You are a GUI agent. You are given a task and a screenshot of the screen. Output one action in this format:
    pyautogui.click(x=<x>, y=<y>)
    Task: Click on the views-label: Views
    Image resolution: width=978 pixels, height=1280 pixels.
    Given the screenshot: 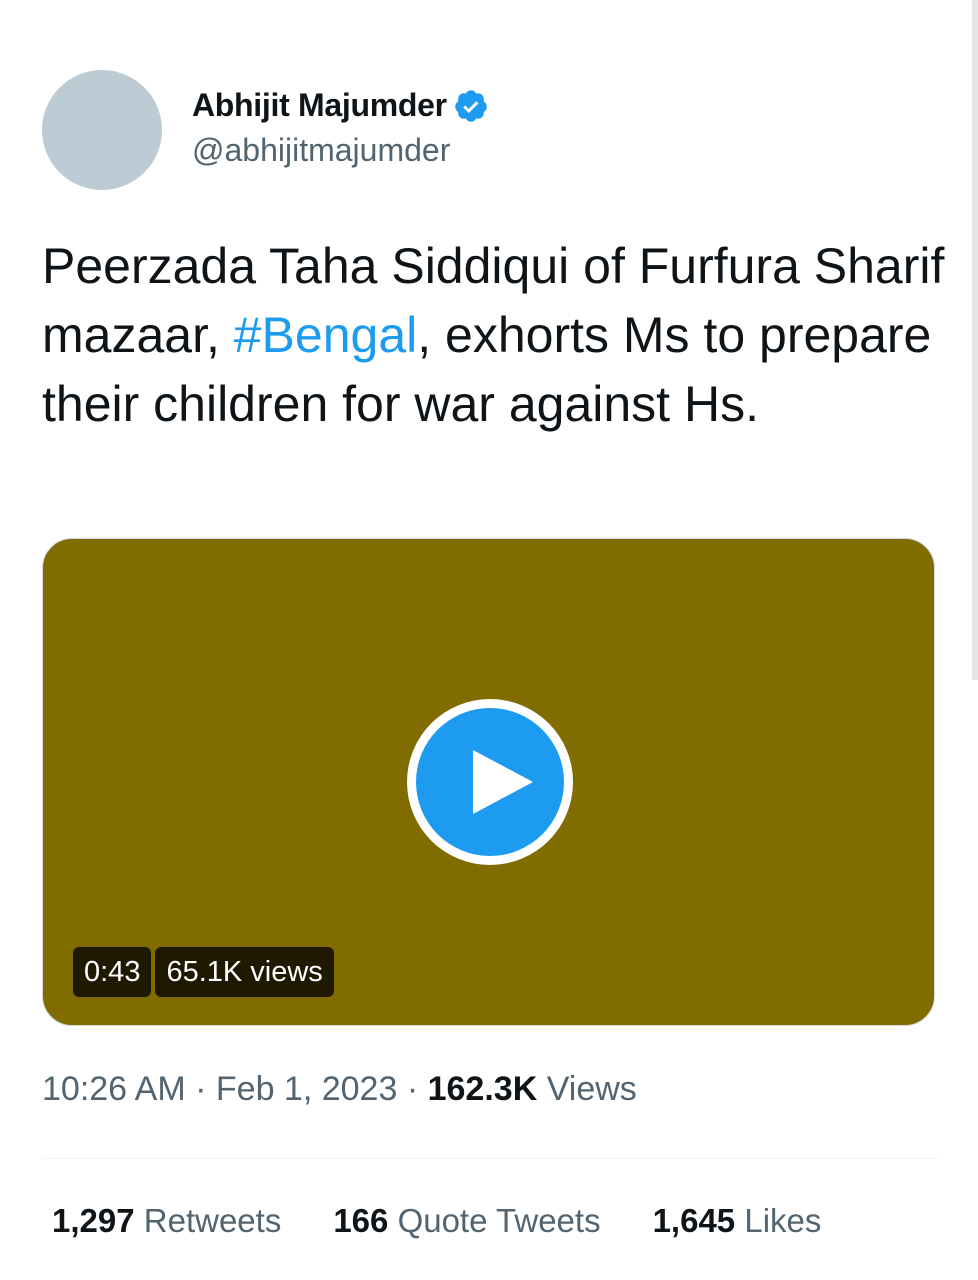 What is the action you would take?
    pyautogui.click(x=591, y=1089)
    